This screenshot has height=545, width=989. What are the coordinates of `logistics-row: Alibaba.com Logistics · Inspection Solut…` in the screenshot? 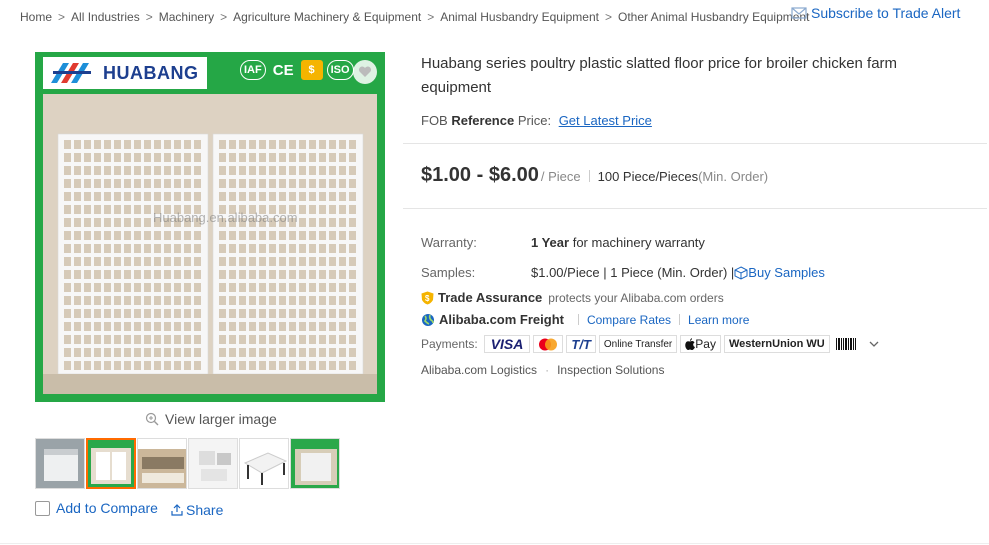 It's located at (542, 370).